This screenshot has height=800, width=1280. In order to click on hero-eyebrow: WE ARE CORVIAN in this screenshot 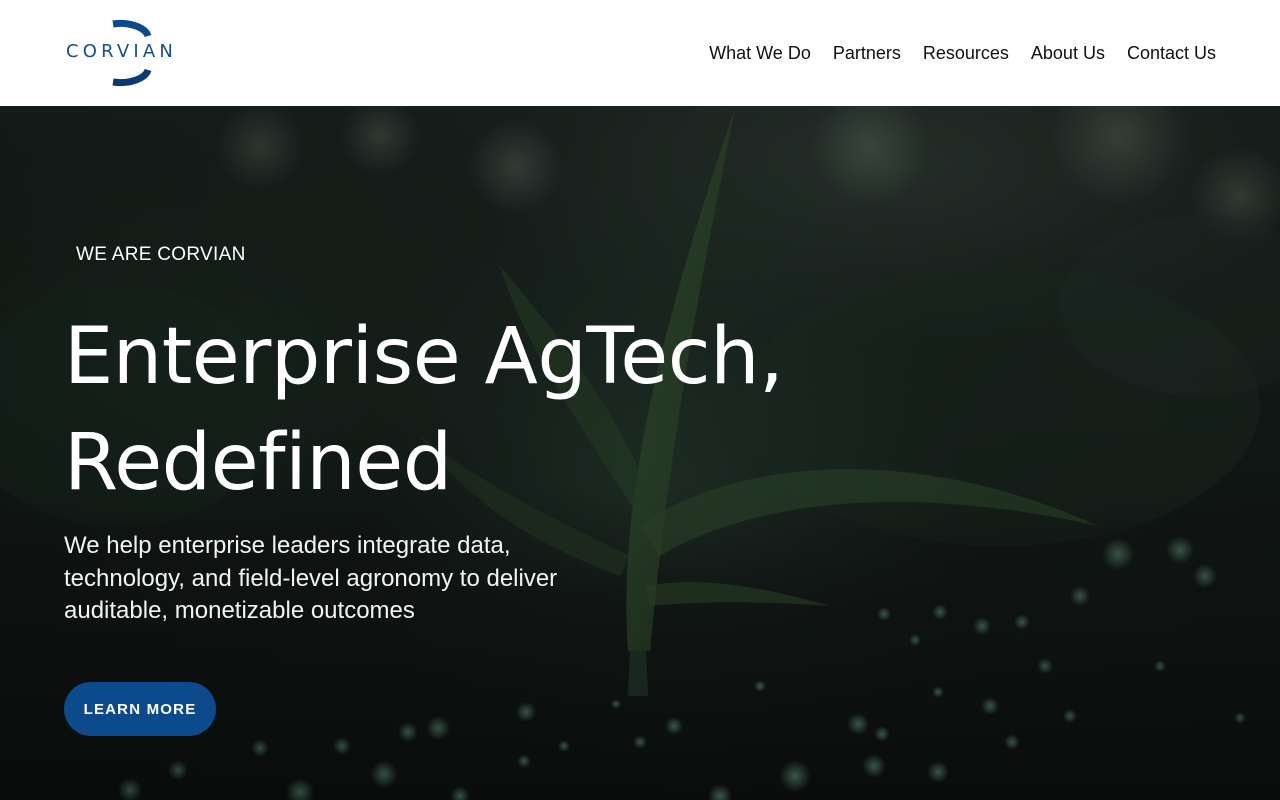, I will do `click(161, 254)`.